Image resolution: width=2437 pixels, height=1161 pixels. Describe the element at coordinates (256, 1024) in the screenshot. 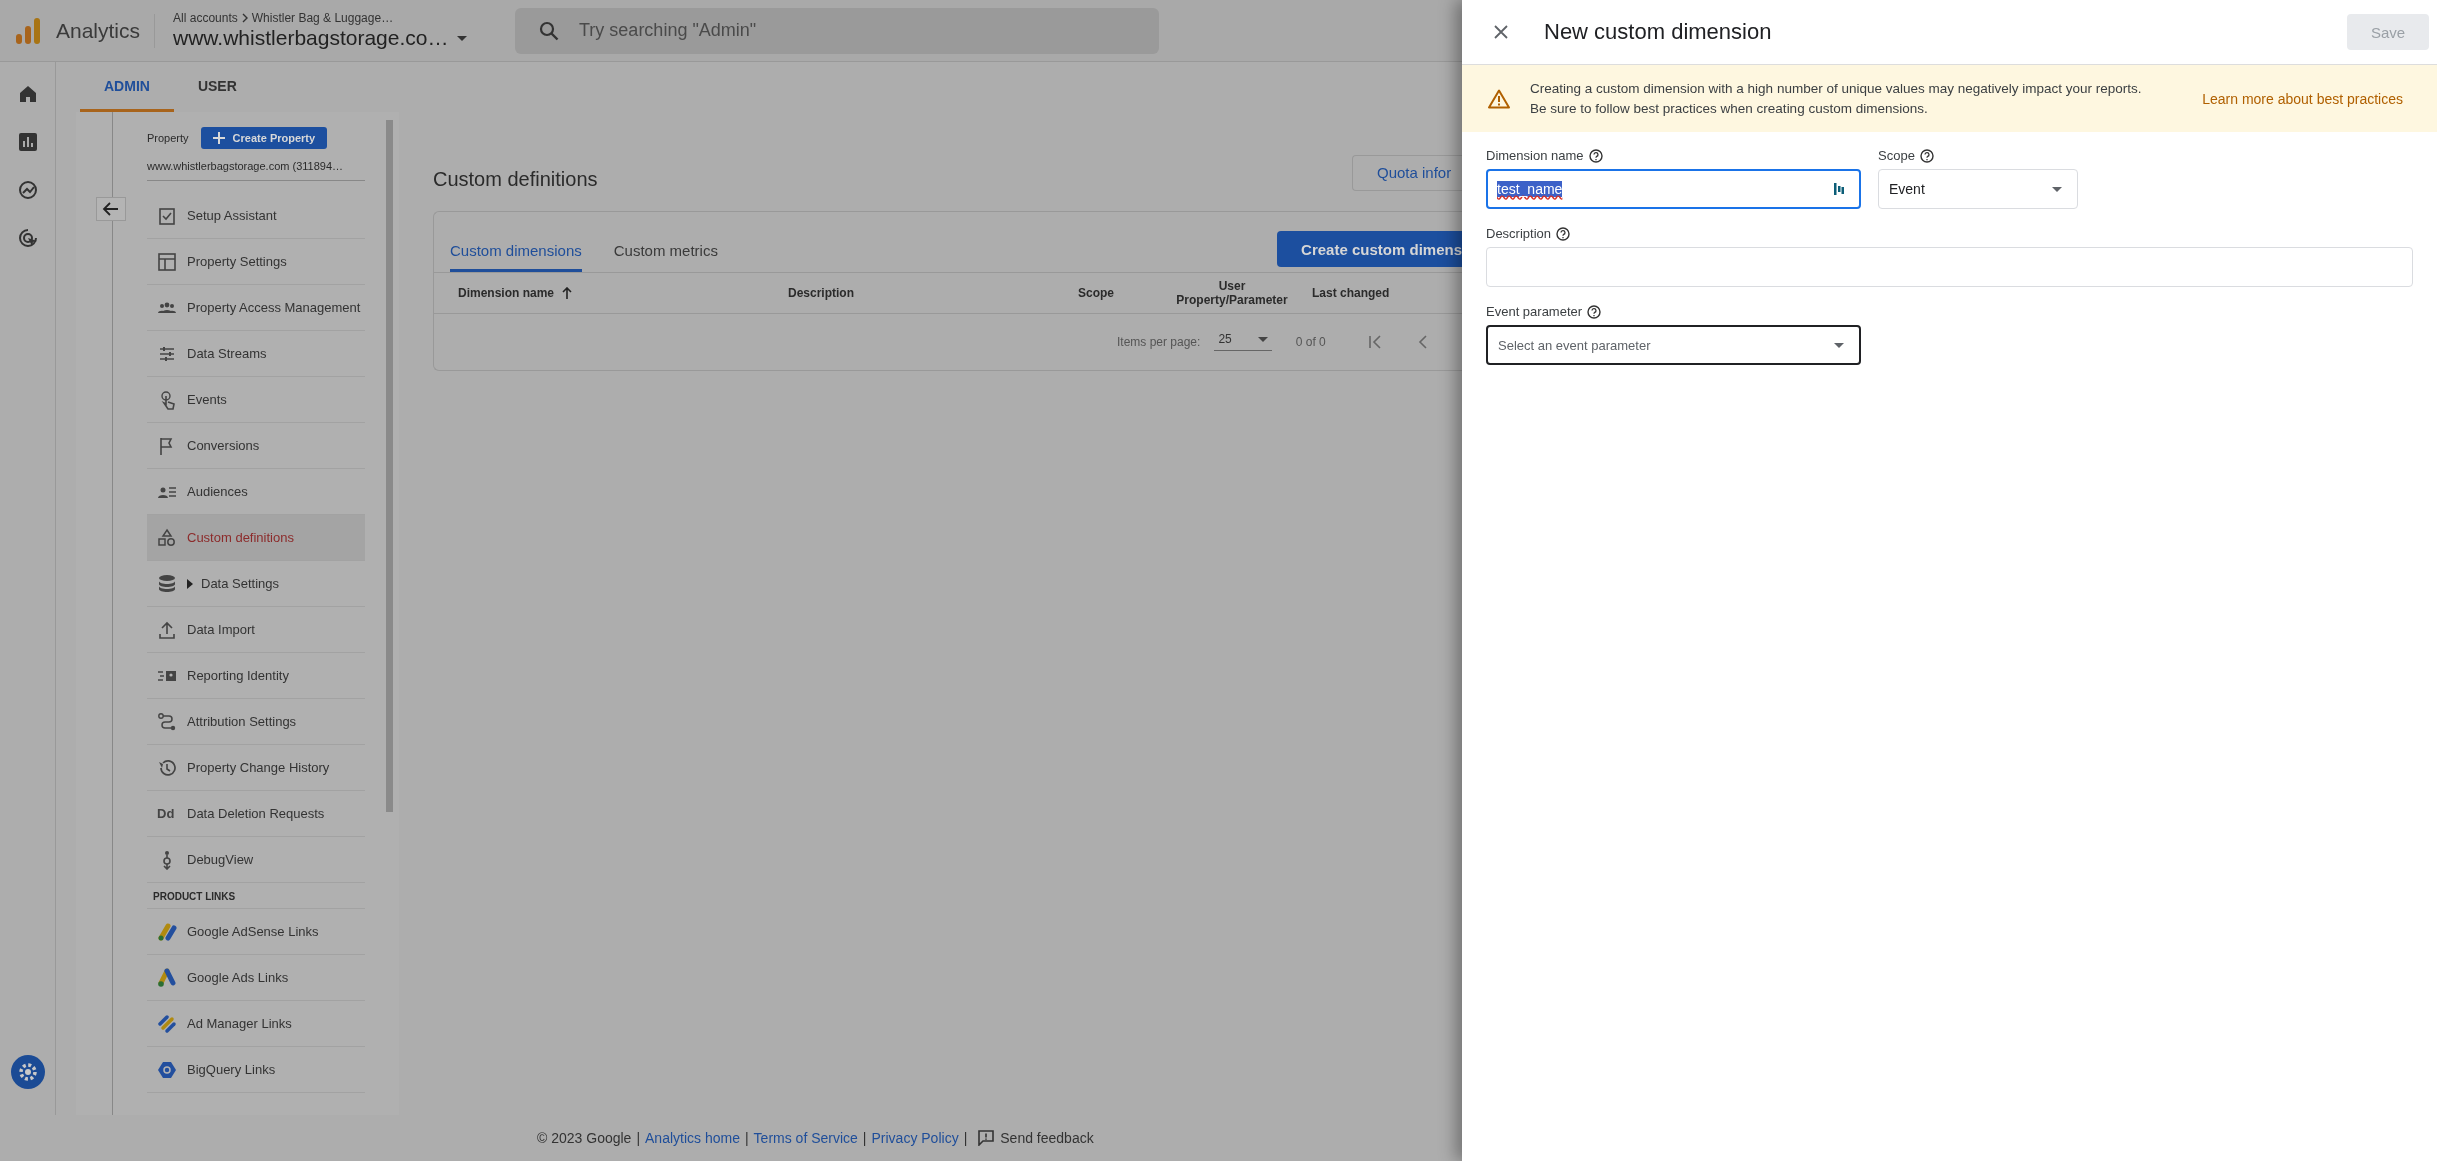

I see `sidebar-item: Ad Manager Links` at that location.